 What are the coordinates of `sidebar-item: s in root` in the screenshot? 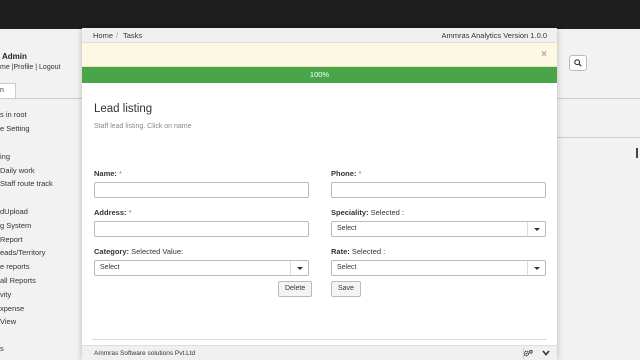 It's located at (13, 114).